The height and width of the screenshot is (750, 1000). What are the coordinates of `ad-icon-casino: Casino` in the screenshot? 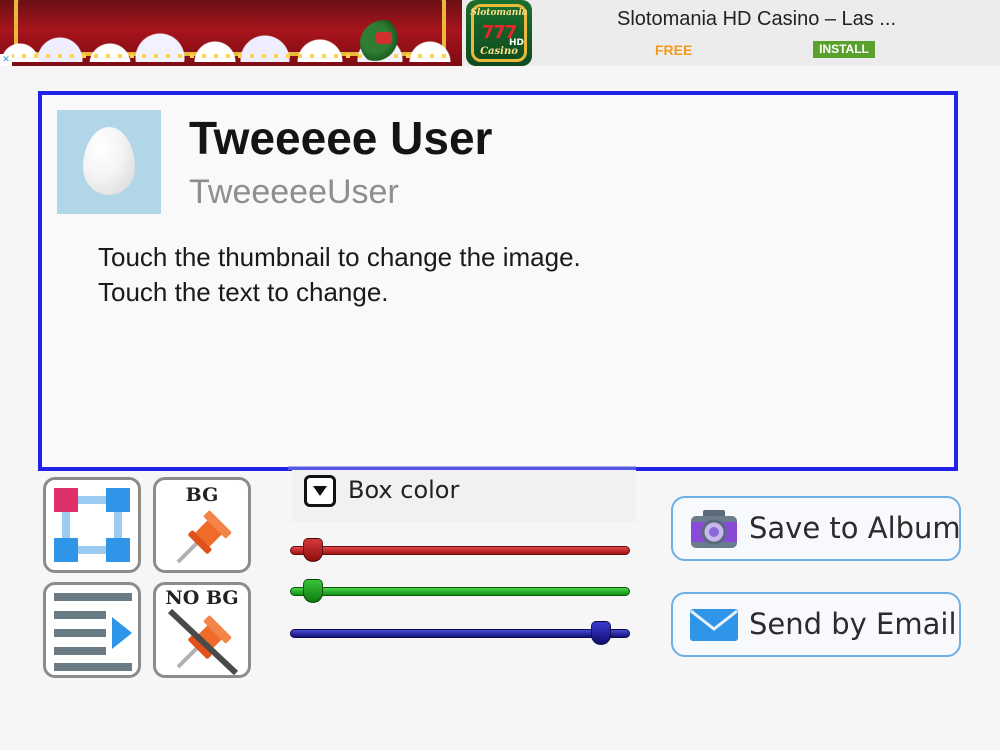 It's located at (499, 51).